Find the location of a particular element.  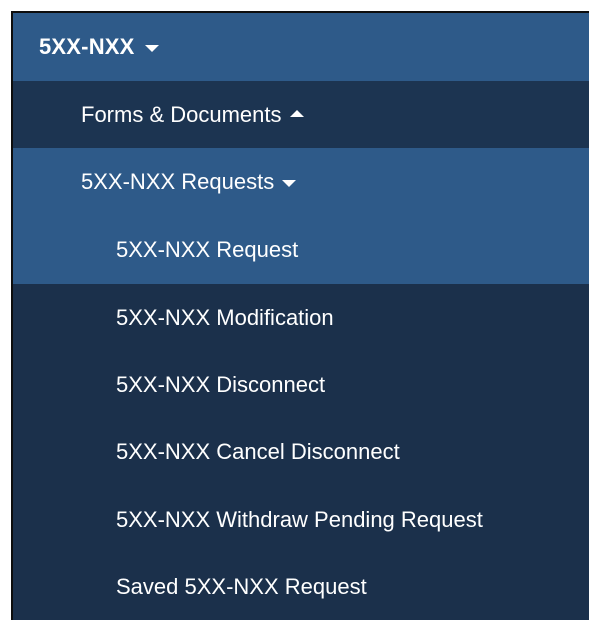

submenu-item-label: 5XX-NXX Modification is located at coordinates (225, 317).